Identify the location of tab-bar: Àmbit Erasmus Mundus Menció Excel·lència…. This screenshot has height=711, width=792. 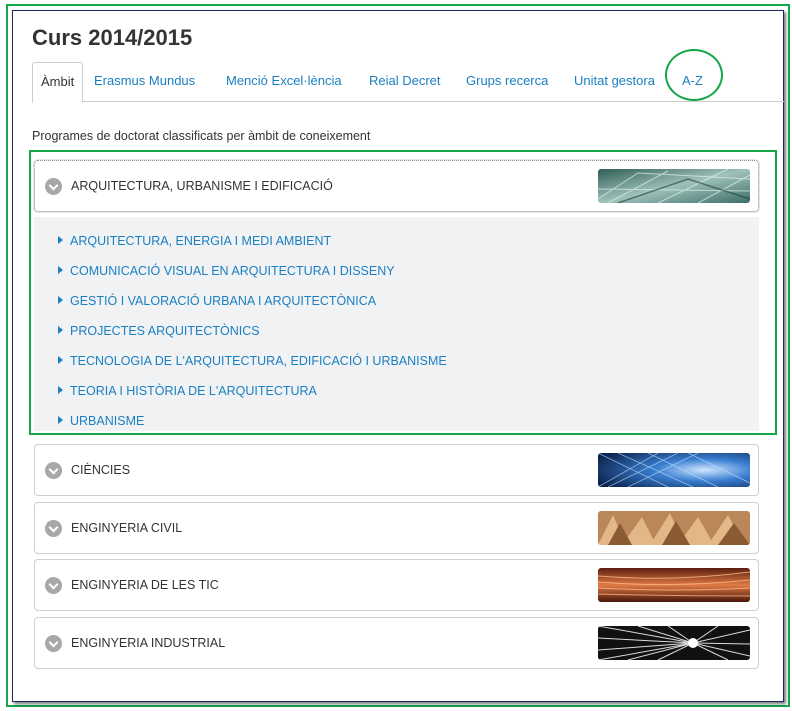
(408, 82).